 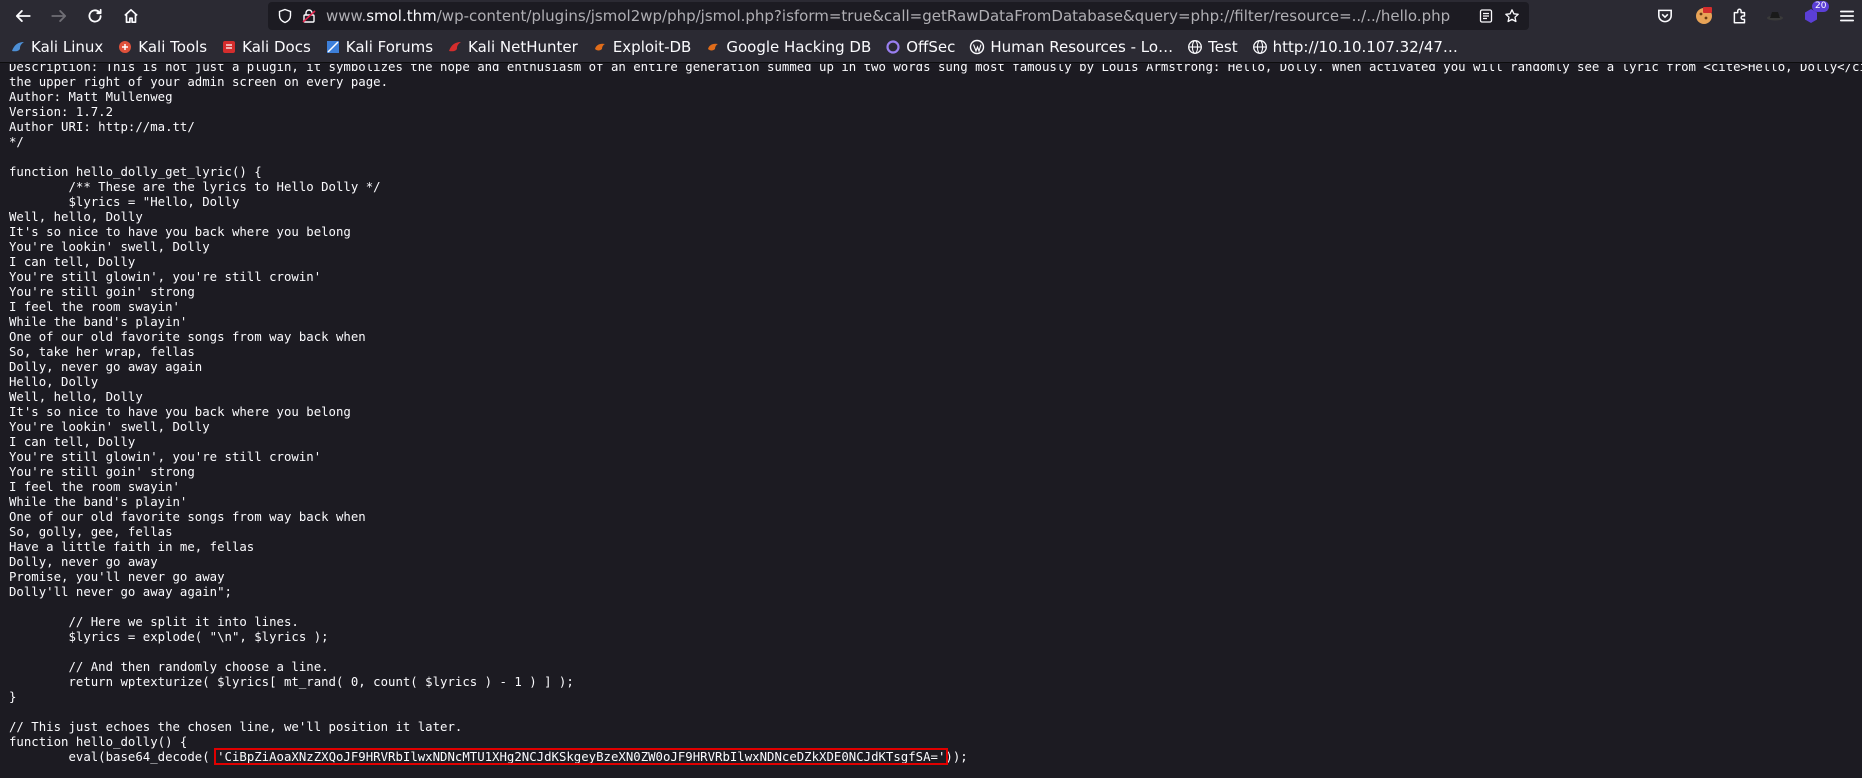 What do you see at coordinates (95, 16) in the screenshot?
I see `reload-button` at bounding box center [95, 16].